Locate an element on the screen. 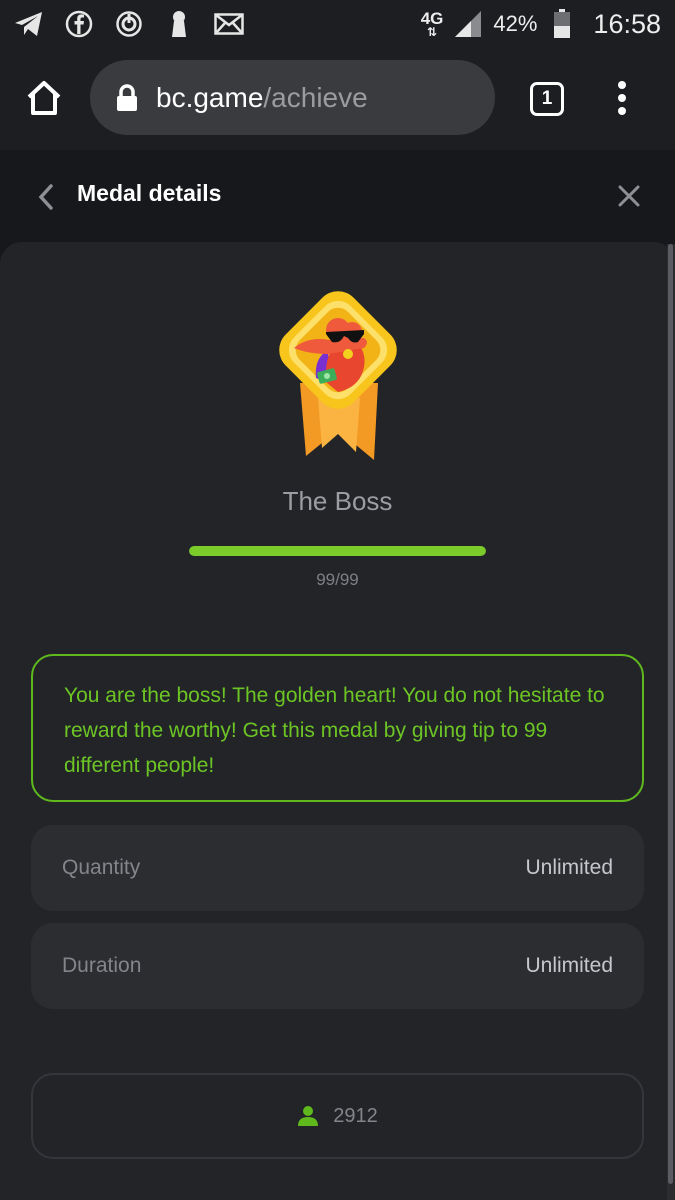 The image size is (675, 1200). user-icon is located at coordinates (308, 1116).